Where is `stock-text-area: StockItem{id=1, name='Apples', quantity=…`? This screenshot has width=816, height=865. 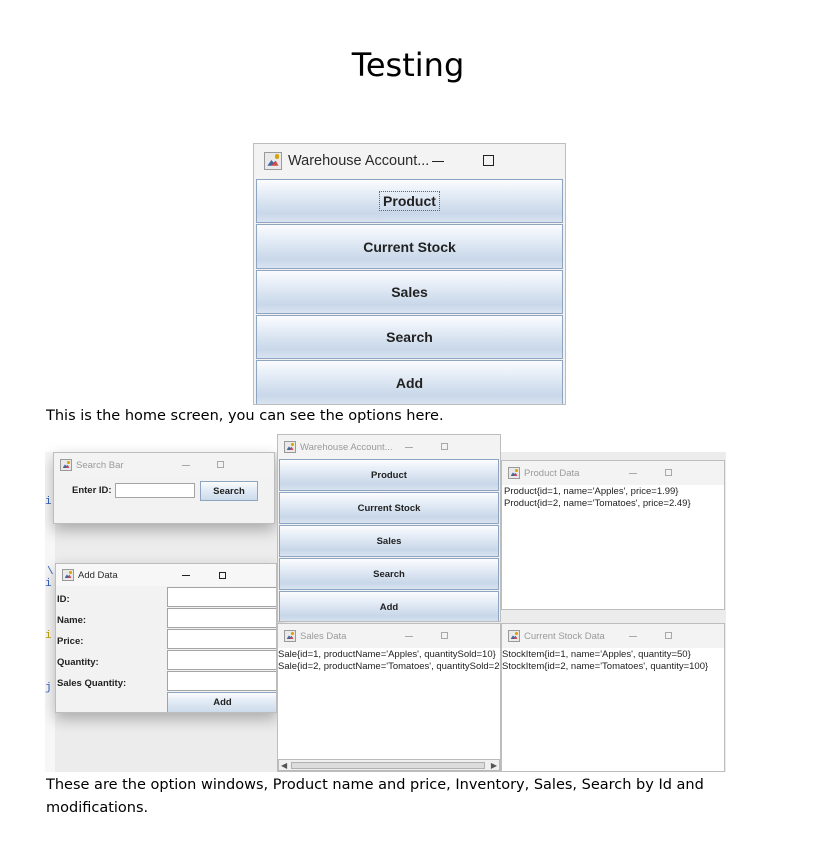
stock-text-area: StockItem{id=1, name='Apples', quantity=… is located at coordinates (613, 709).